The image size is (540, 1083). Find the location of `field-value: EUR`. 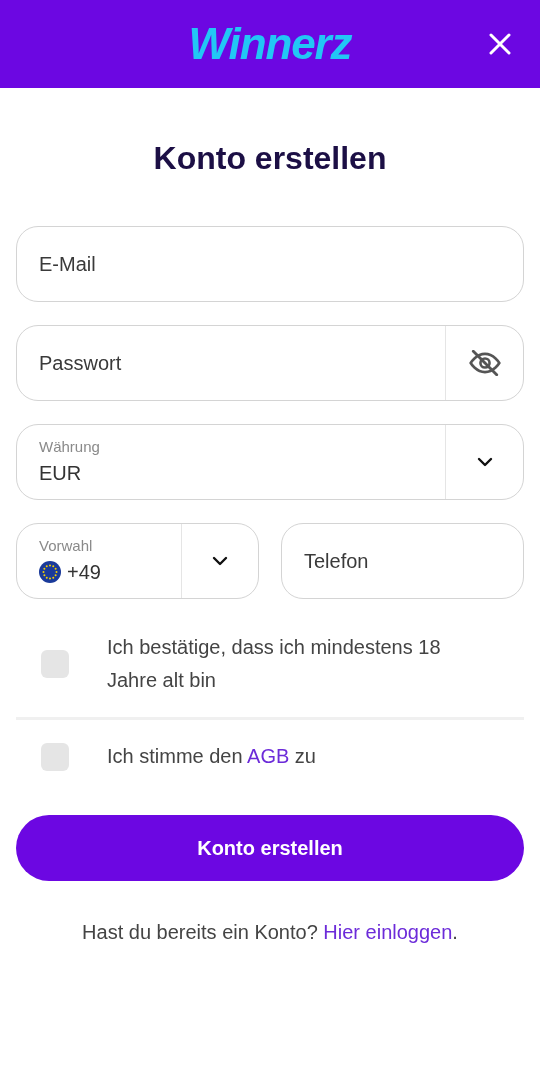

field-value: EUR is located at coordinates (61, 473).